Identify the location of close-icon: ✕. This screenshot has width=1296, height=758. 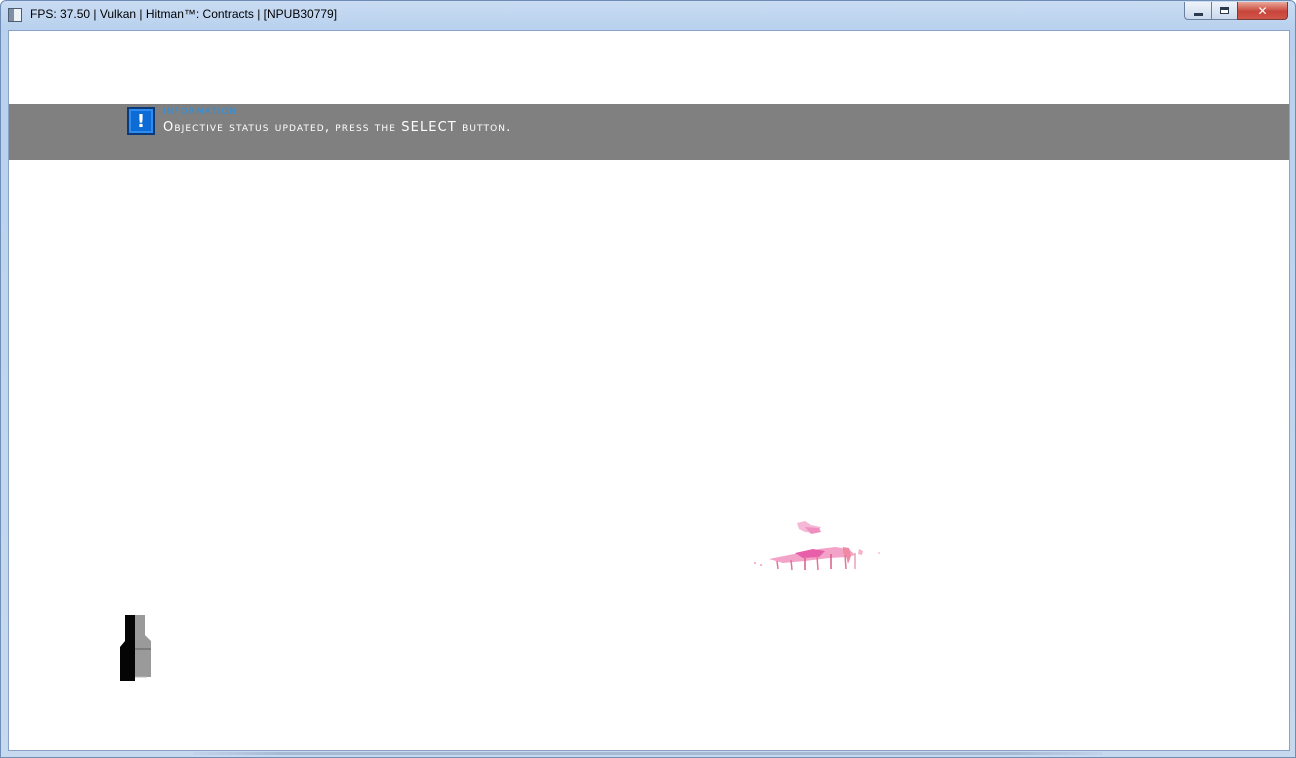
(1262, 10).